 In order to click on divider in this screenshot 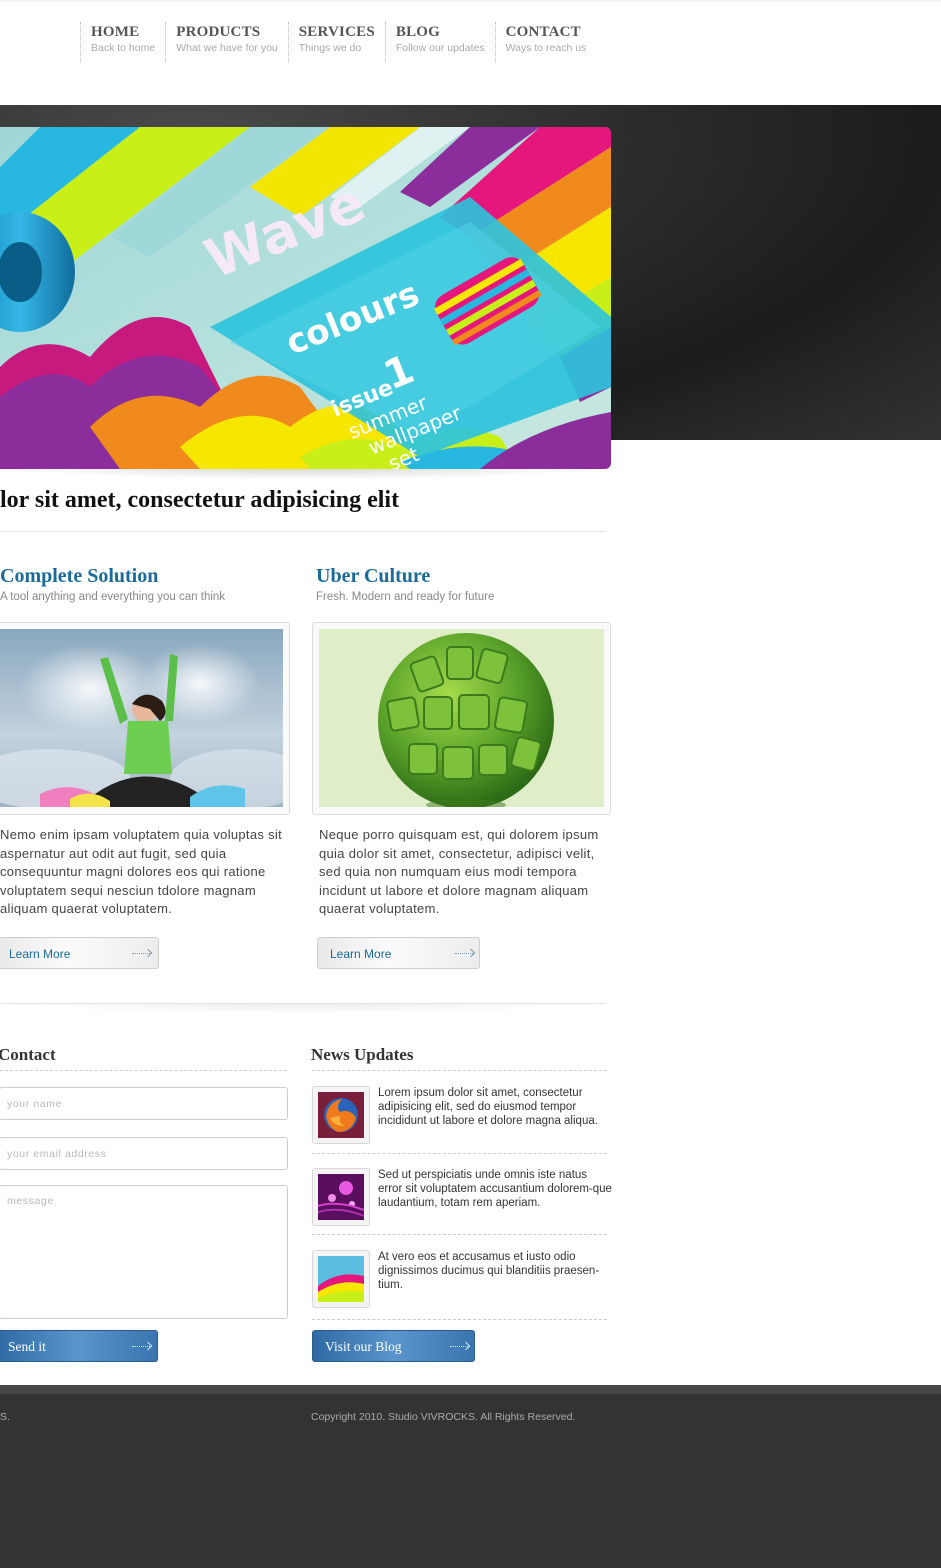, I will do `click(303, 531)`.